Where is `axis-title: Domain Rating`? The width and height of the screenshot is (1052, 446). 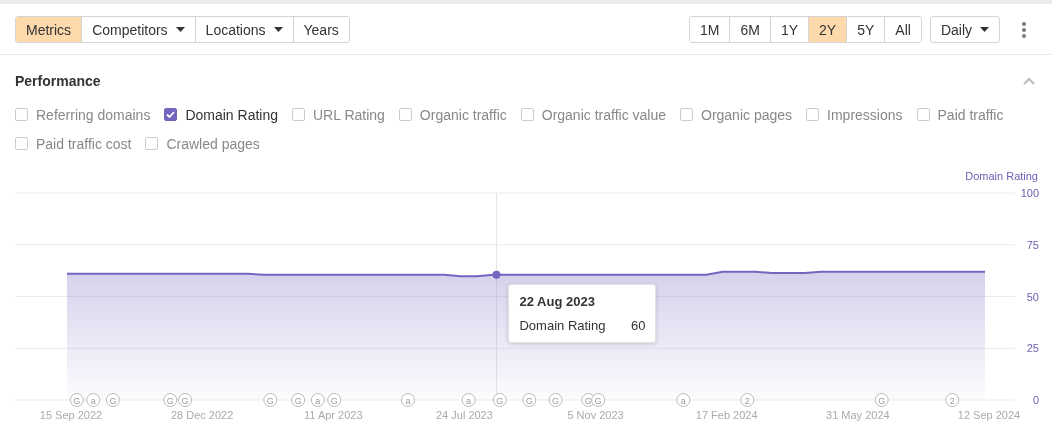 axis-title: Domain Rating is located at coordinates (1001, 176).